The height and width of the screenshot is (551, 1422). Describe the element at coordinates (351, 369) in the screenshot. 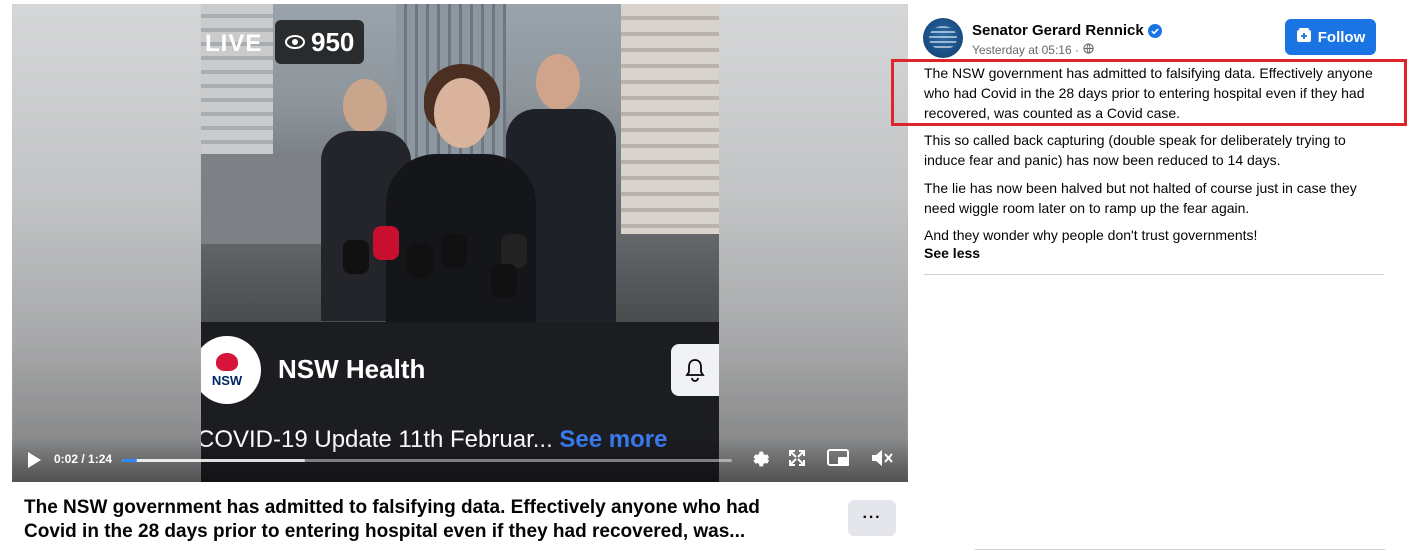

I see `page-name: NSW Health` at that location.